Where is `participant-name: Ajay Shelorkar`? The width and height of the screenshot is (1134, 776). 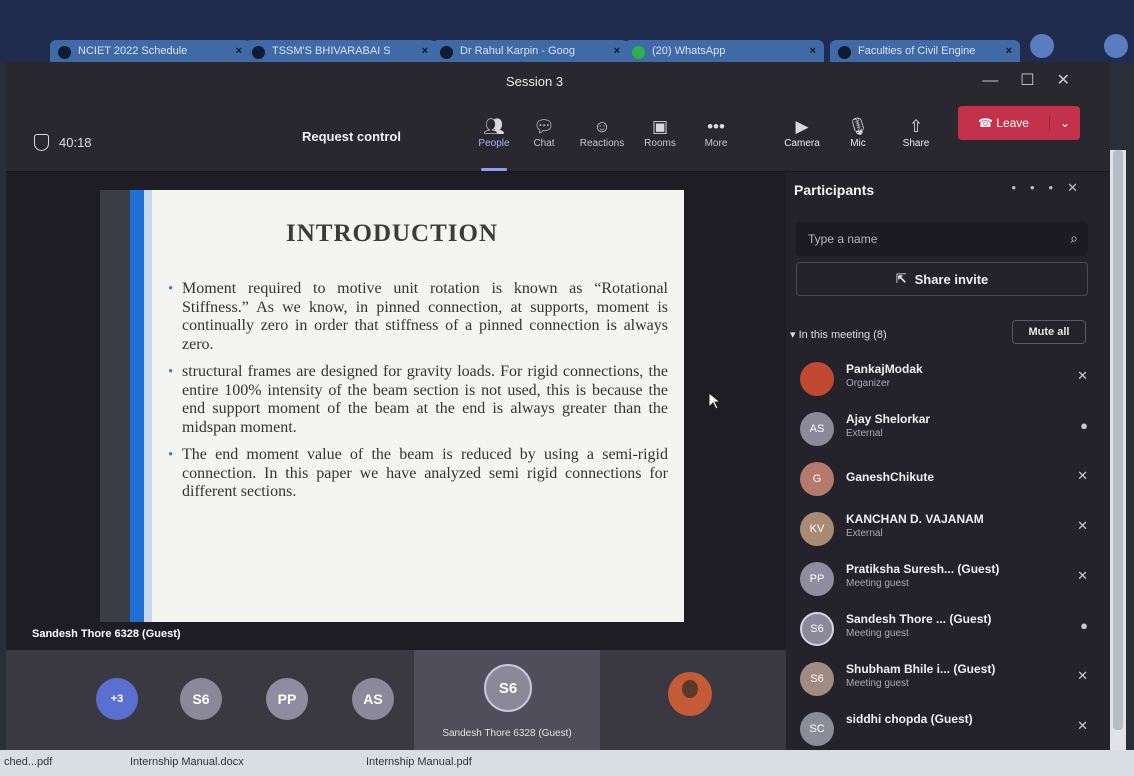 participant-name: Ajay Shelorkar is located at coordinates (888, 419).